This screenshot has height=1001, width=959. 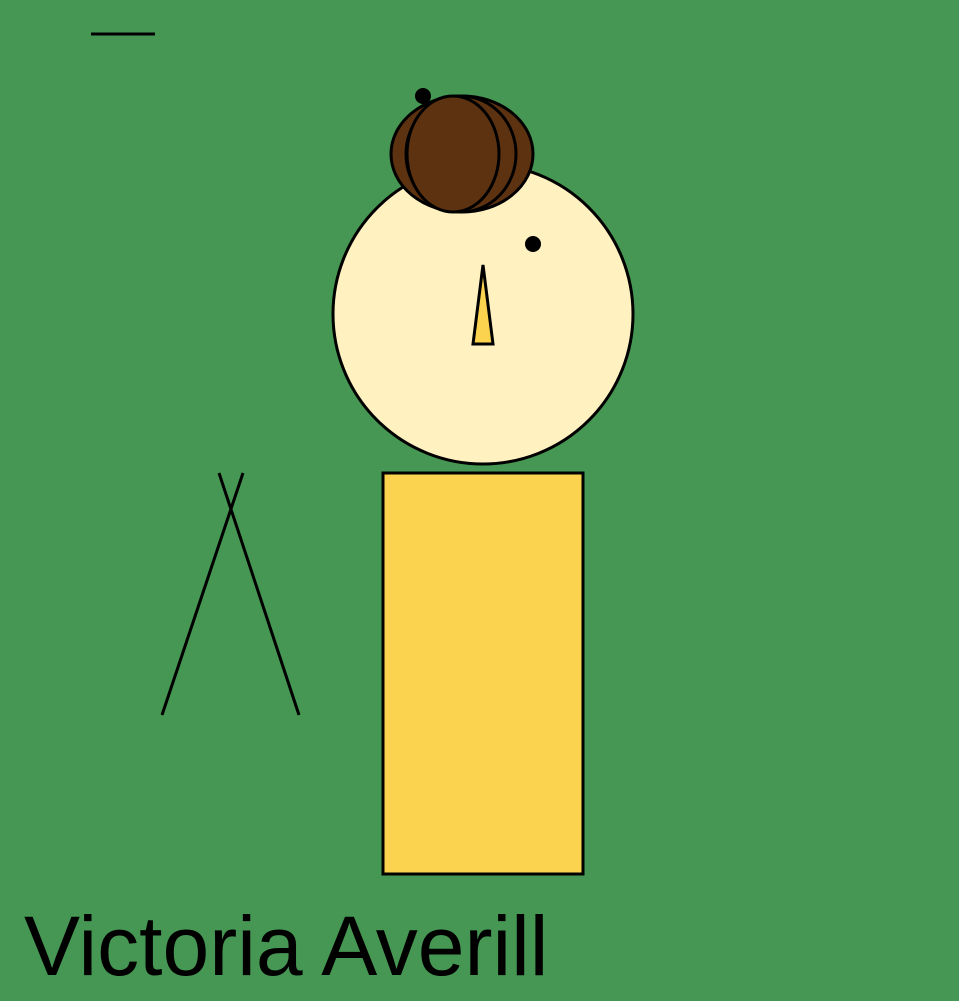 What do you see at coordinates (286, 946) in the screenshot?
I see `caption-name-text: Victoria Averill` at bounding box center [286, 946].